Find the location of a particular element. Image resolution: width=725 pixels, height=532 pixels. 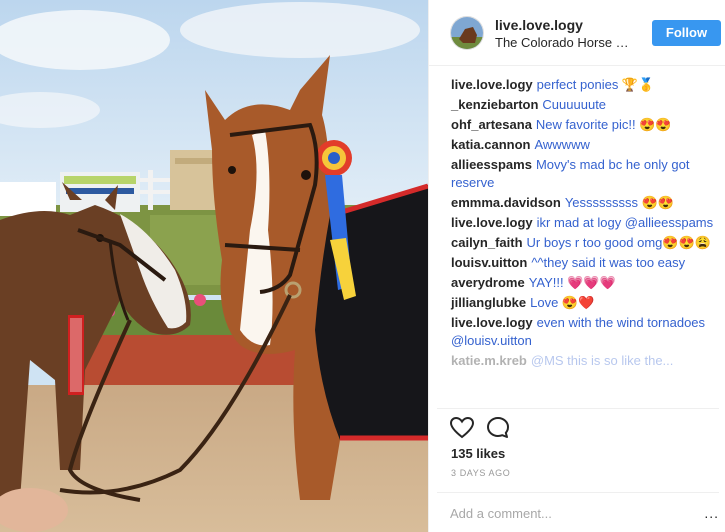

heart-icon is located at coordinates (462, 428).